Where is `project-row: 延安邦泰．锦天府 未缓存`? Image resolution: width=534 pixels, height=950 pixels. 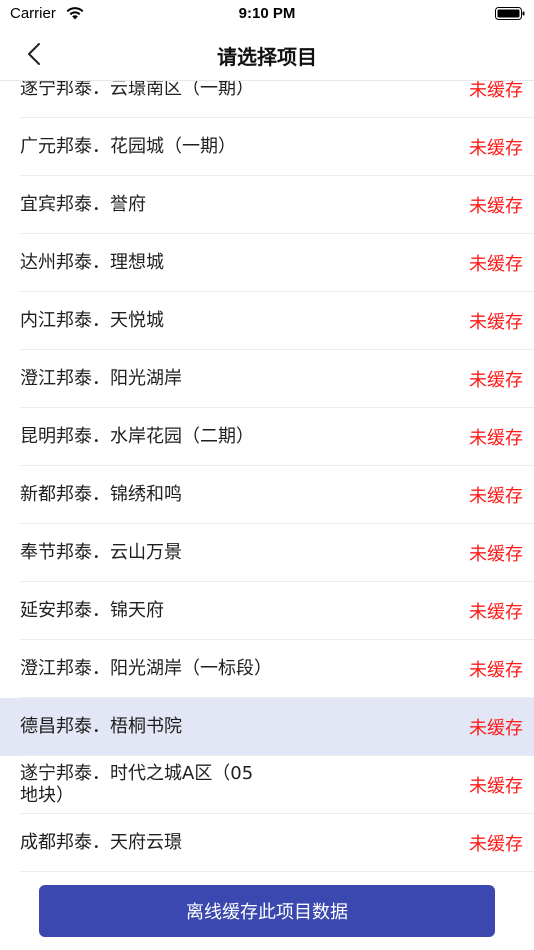
project-row: 延安邦泰．锦天府 未缓存 is located at coordinates (267, 611).